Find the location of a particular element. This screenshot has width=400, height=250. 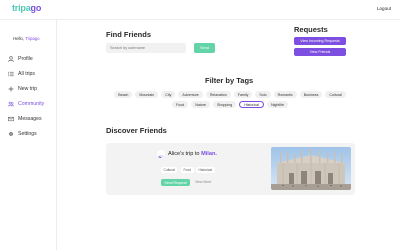

send-button: Send is located at coordinates (204, 48).